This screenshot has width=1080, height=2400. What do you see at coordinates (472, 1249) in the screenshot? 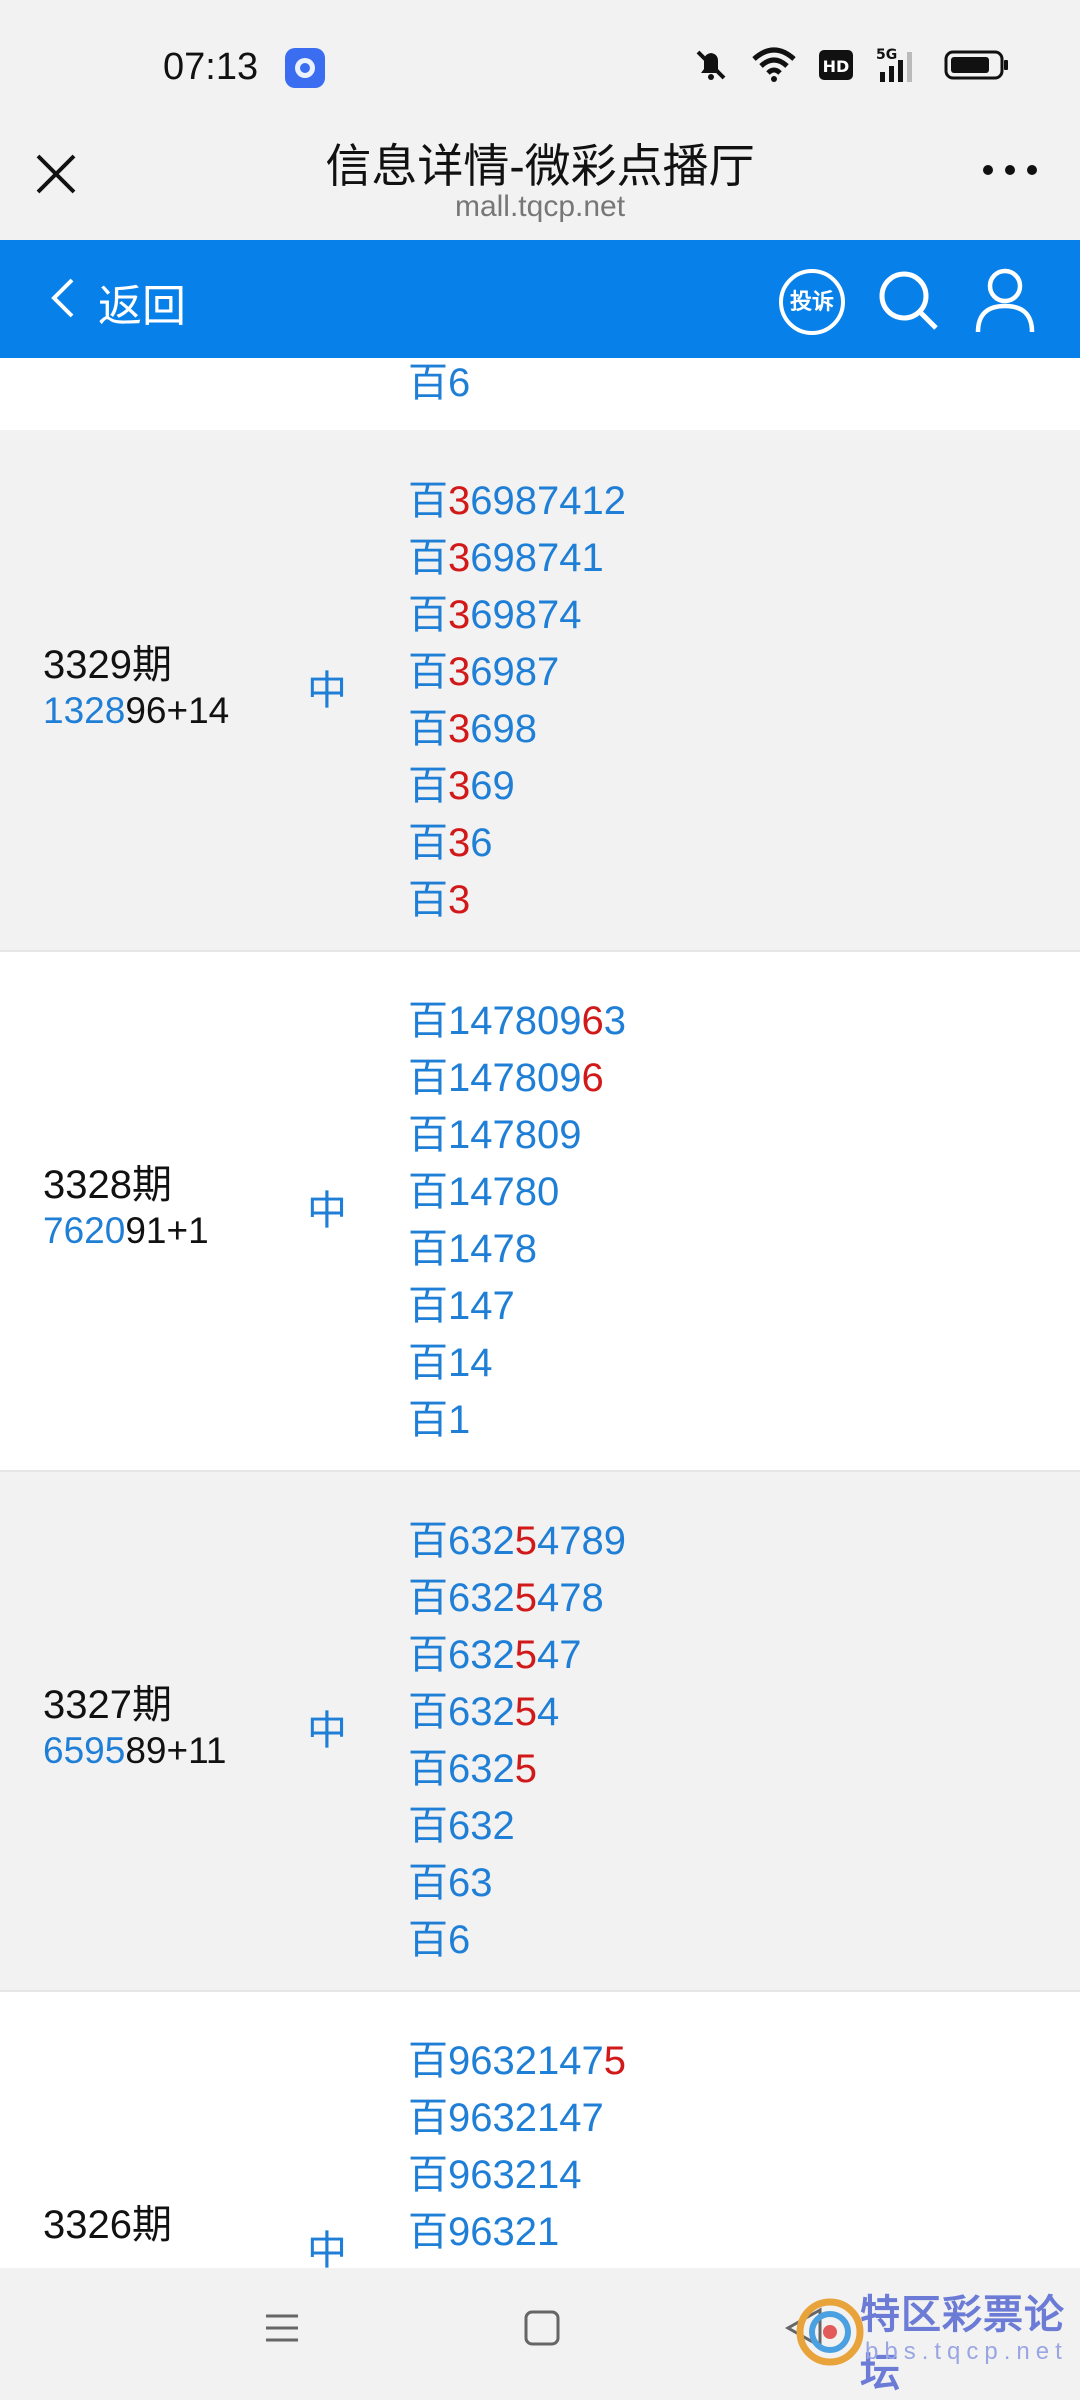
I see `number-line: 百1478` at bounding box center [472, 1249].